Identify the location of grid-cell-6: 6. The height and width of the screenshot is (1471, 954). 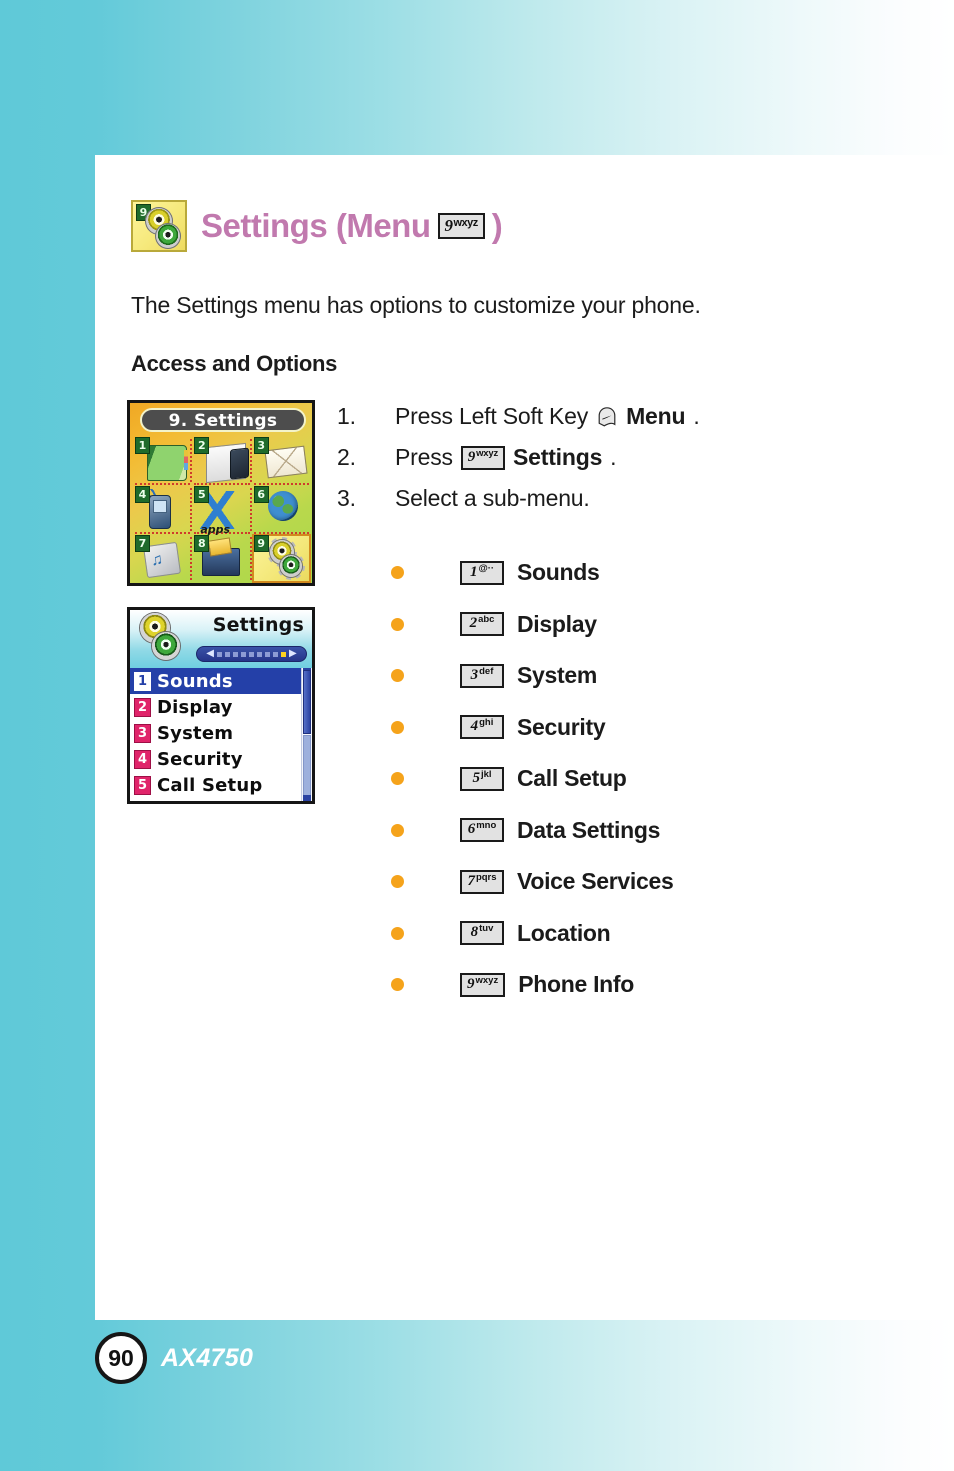
(281, 509).